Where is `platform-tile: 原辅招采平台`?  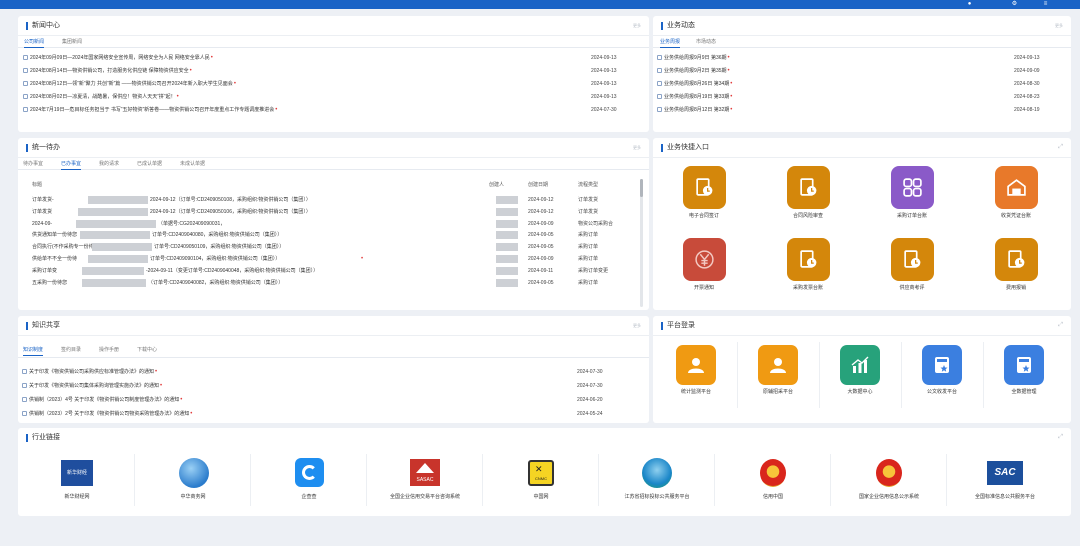 platform-tile: 原辅招采平台 is located at coordinates (778, 370).